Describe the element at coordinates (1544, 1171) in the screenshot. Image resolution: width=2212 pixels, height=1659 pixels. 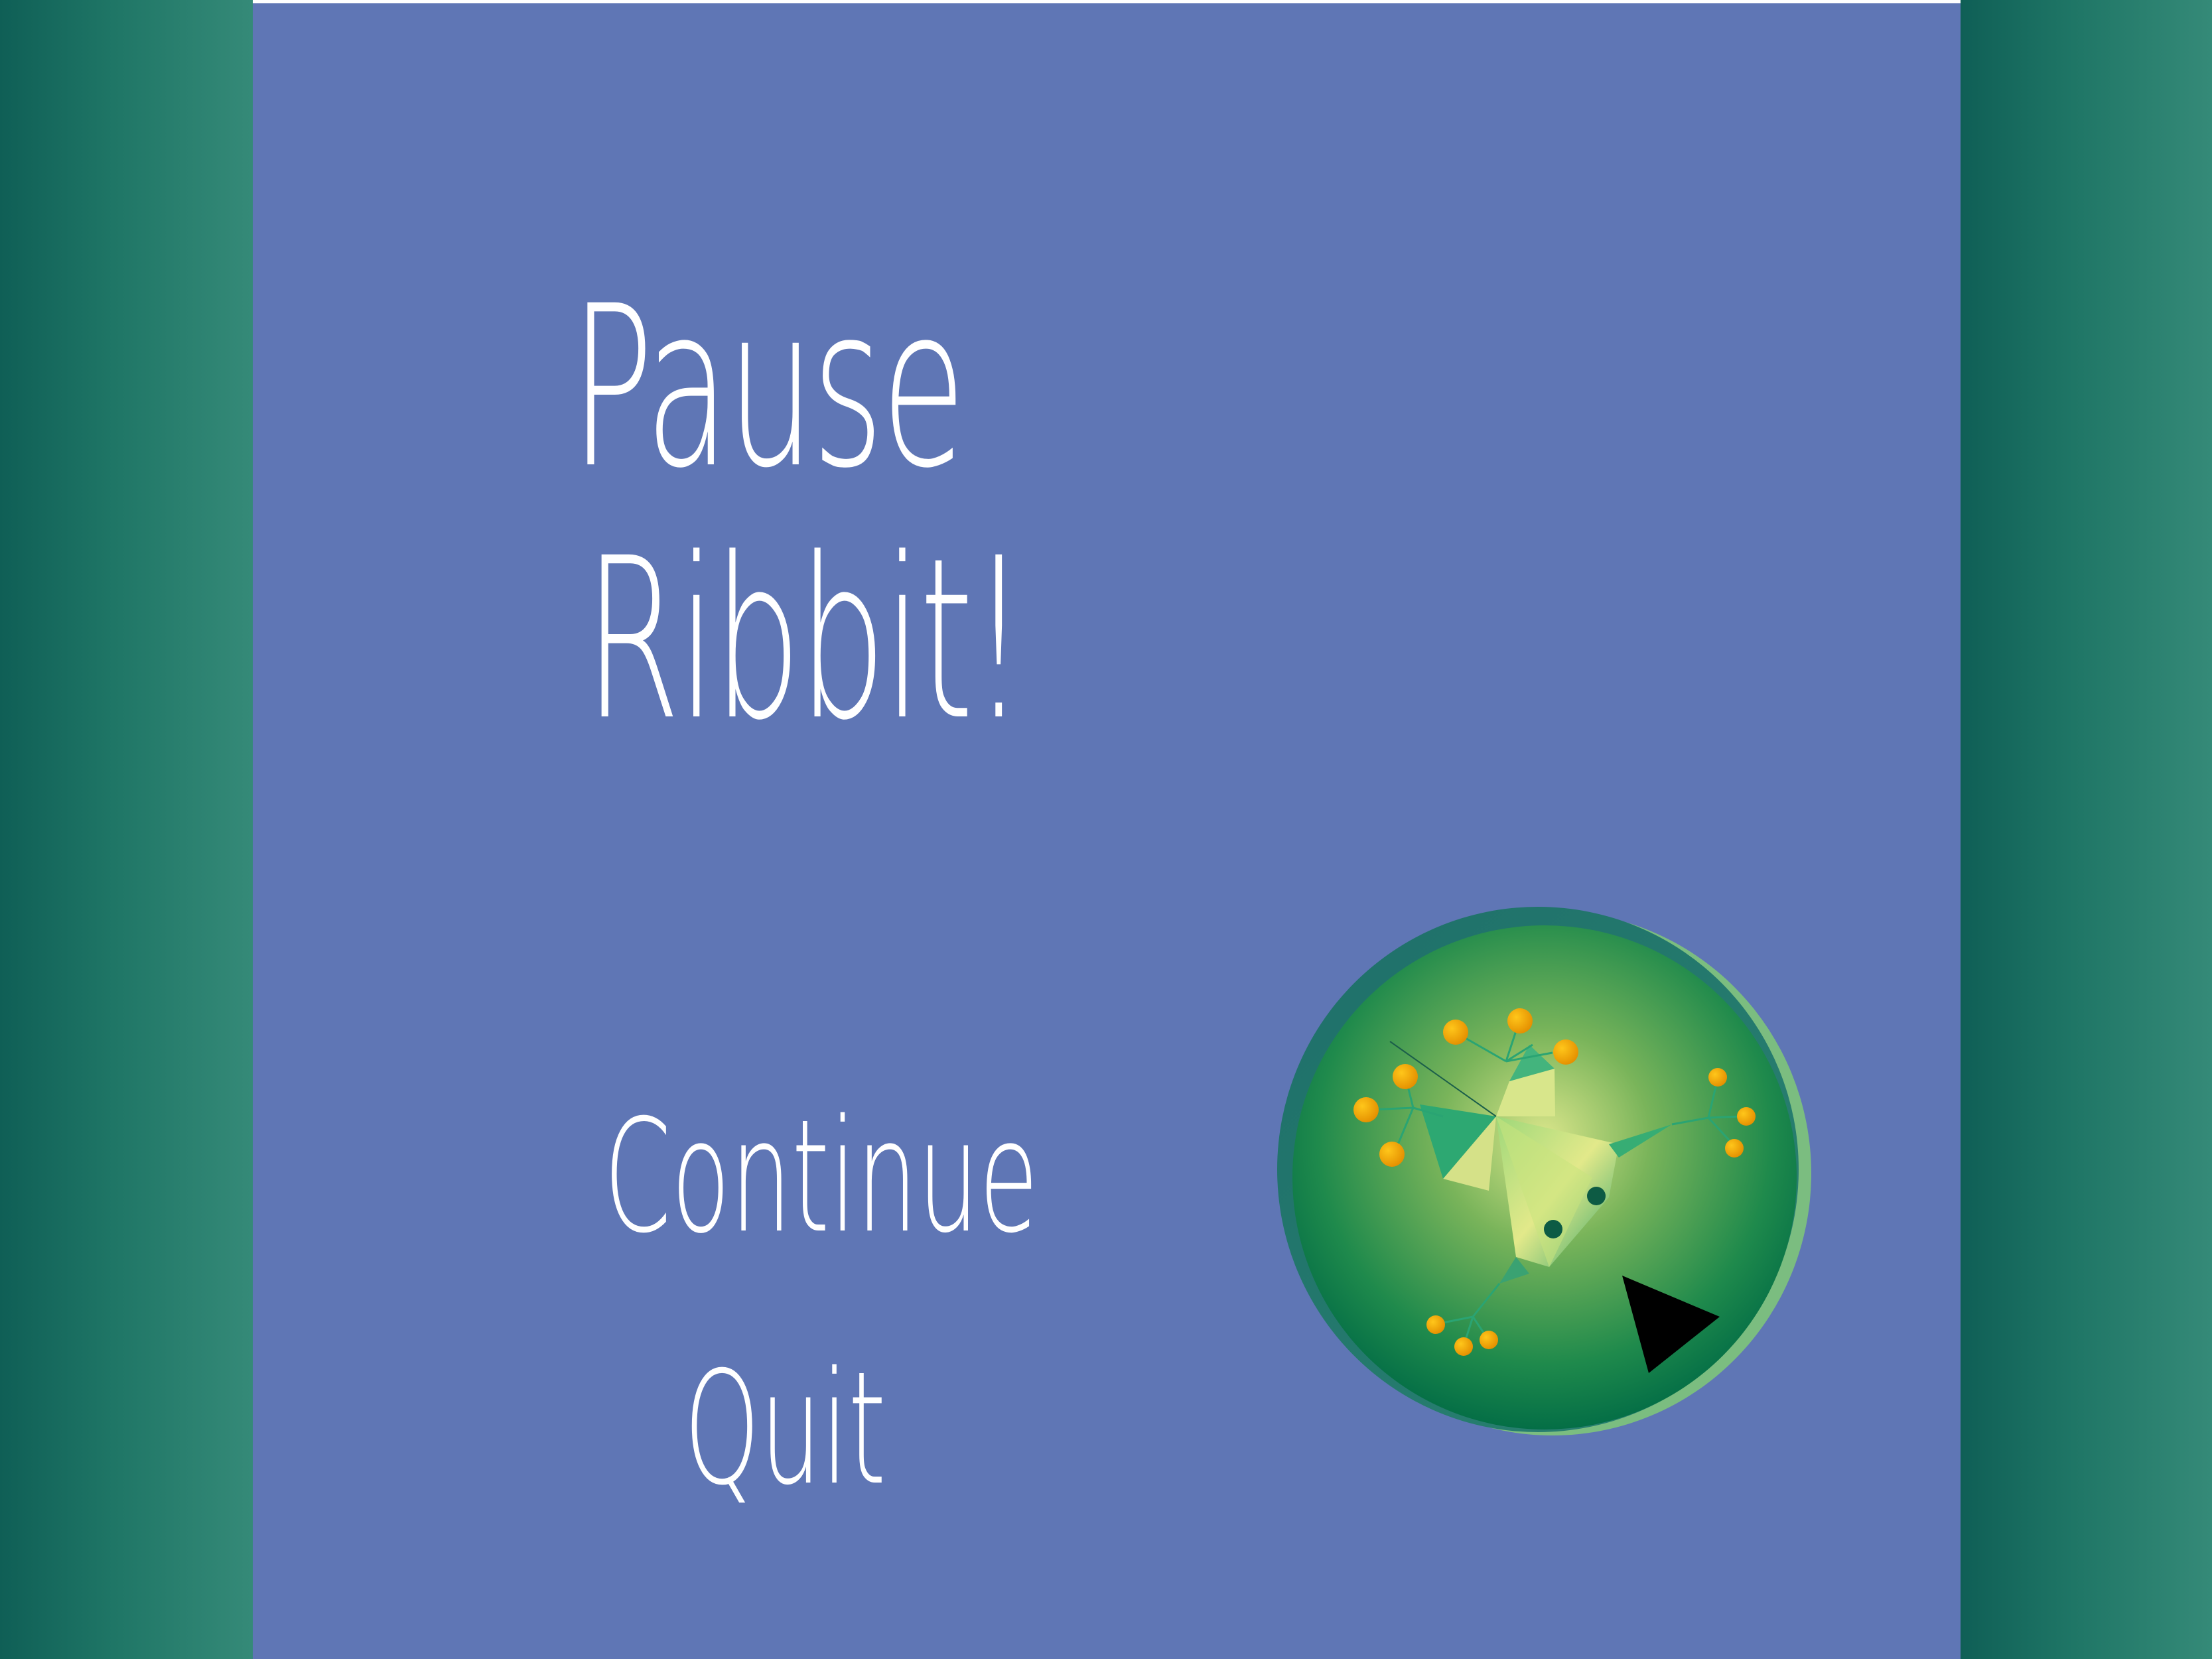
I see `frog-on-lilypad-orb-icon` at that location.